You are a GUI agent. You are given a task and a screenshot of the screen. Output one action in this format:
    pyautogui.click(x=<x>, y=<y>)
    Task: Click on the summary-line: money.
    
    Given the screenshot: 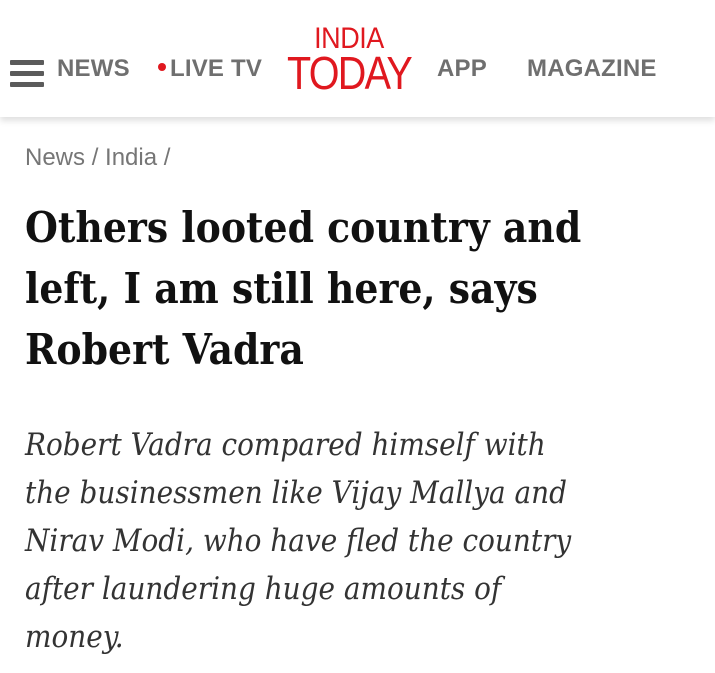 What is the action you would take?
    pyautogui.click(x=74, y=637)
    